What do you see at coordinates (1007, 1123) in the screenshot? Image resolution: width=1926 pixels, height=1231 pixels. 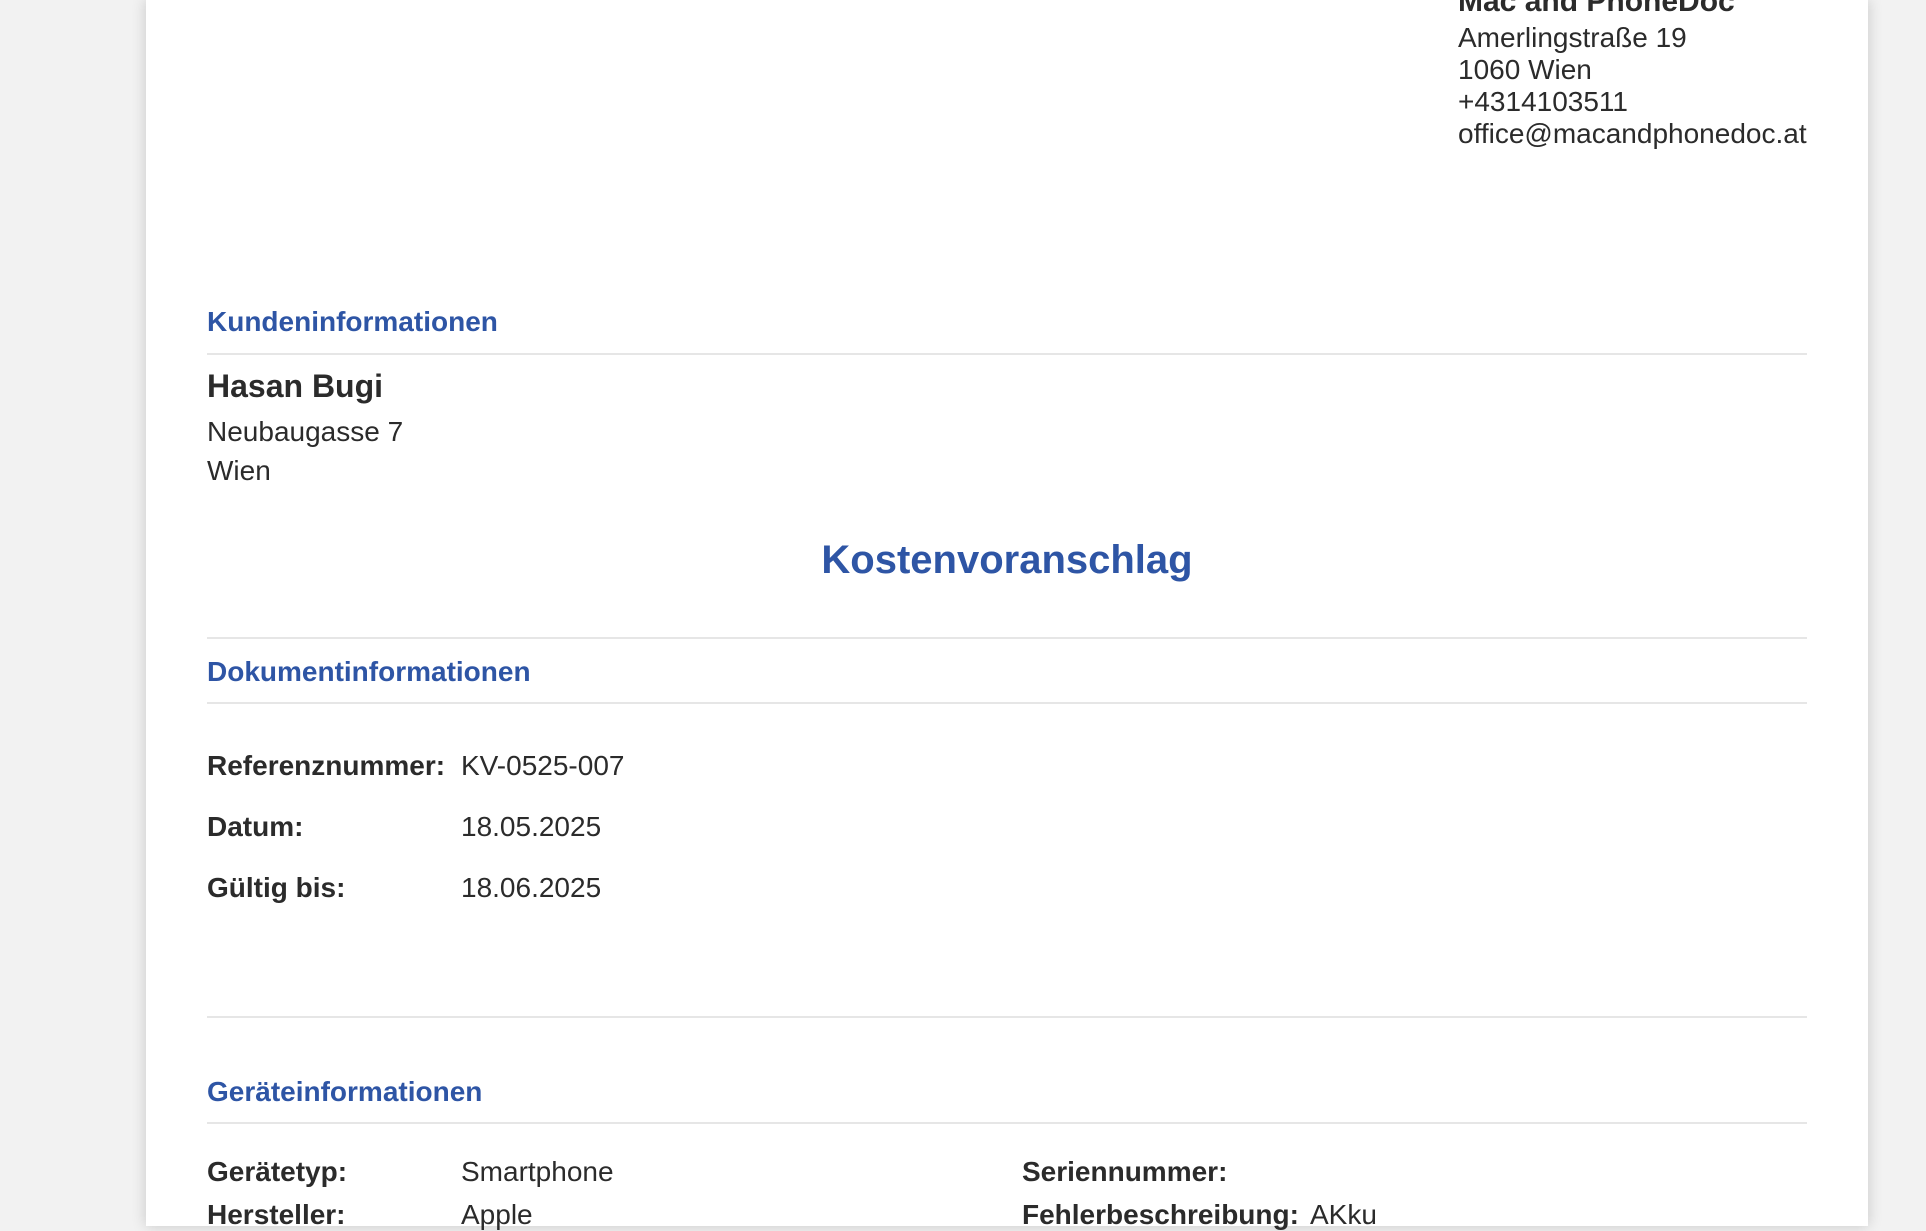 I see `device-info-divider` at bounding box center [1007, 1123].